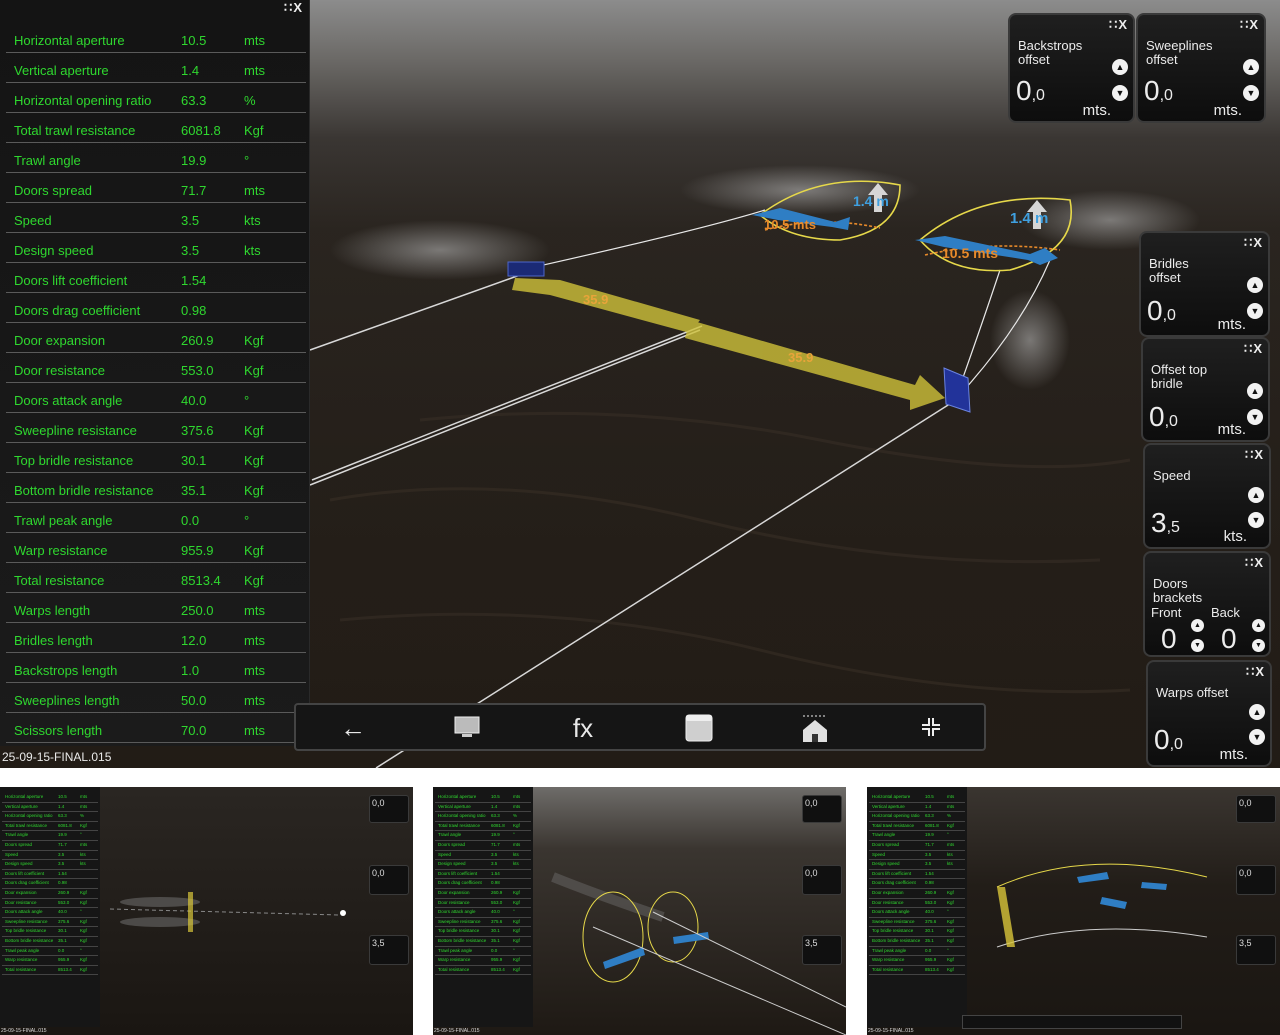 This screenshot has width=1280, height=1035. What do you see at coordinates (1197, 625) in the screenshot?
I see `front-increase-button: ▲` at bounding box center [1197, 625].